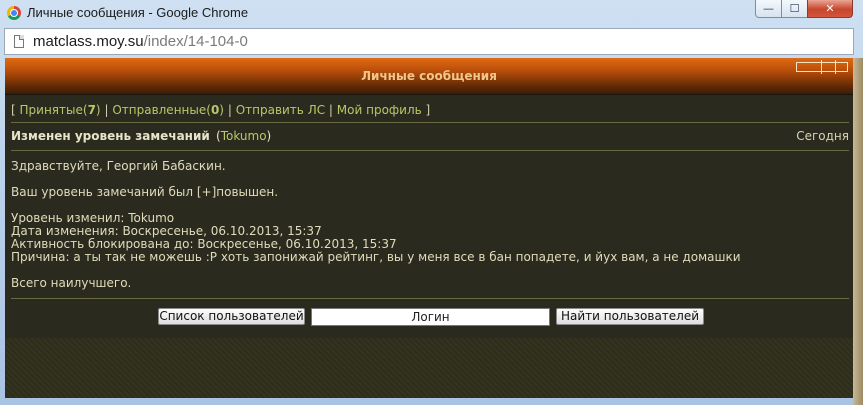 This screenshot has height=405, width=863. Describe the element at coordinates (145, 192) in the screenshot. I see `message-level-line: Ваш уровень замечаний был [+]повышен.` at that location.